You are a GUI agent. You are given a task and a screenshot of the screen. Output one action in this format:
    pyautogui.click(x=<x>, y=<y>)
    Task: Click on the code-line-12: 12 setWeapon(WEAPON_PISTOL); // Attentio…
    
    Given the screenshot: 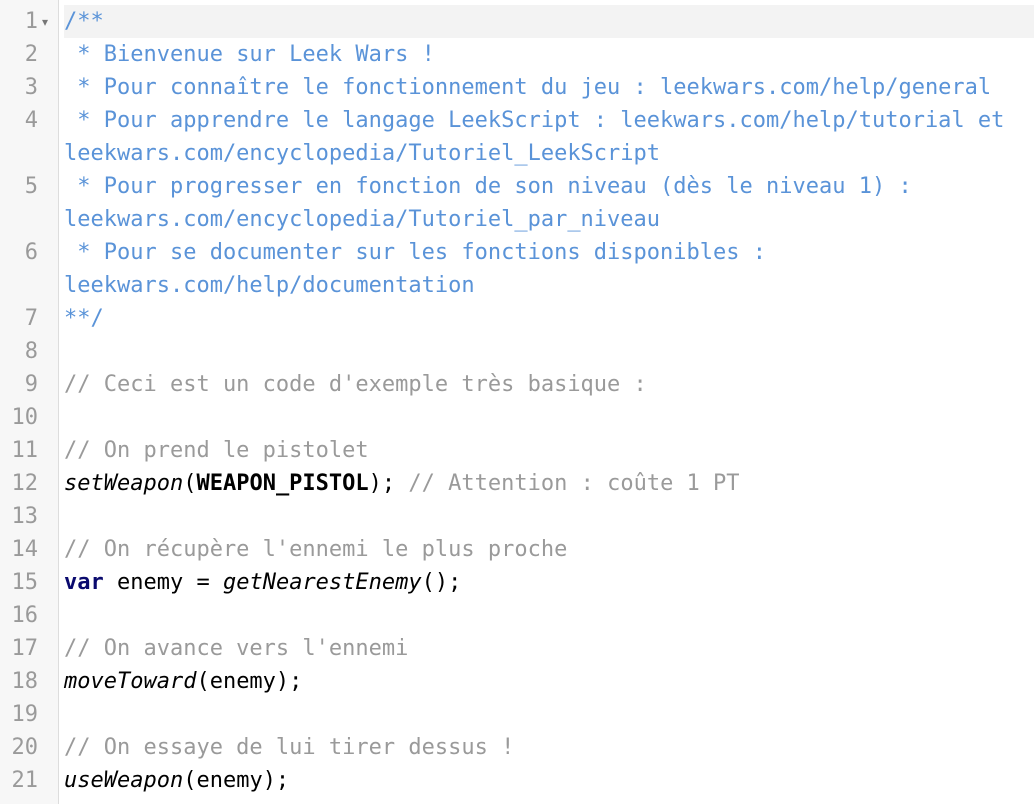 What is the action you would take?
    pyautogui.click(x=517, y=483)
    